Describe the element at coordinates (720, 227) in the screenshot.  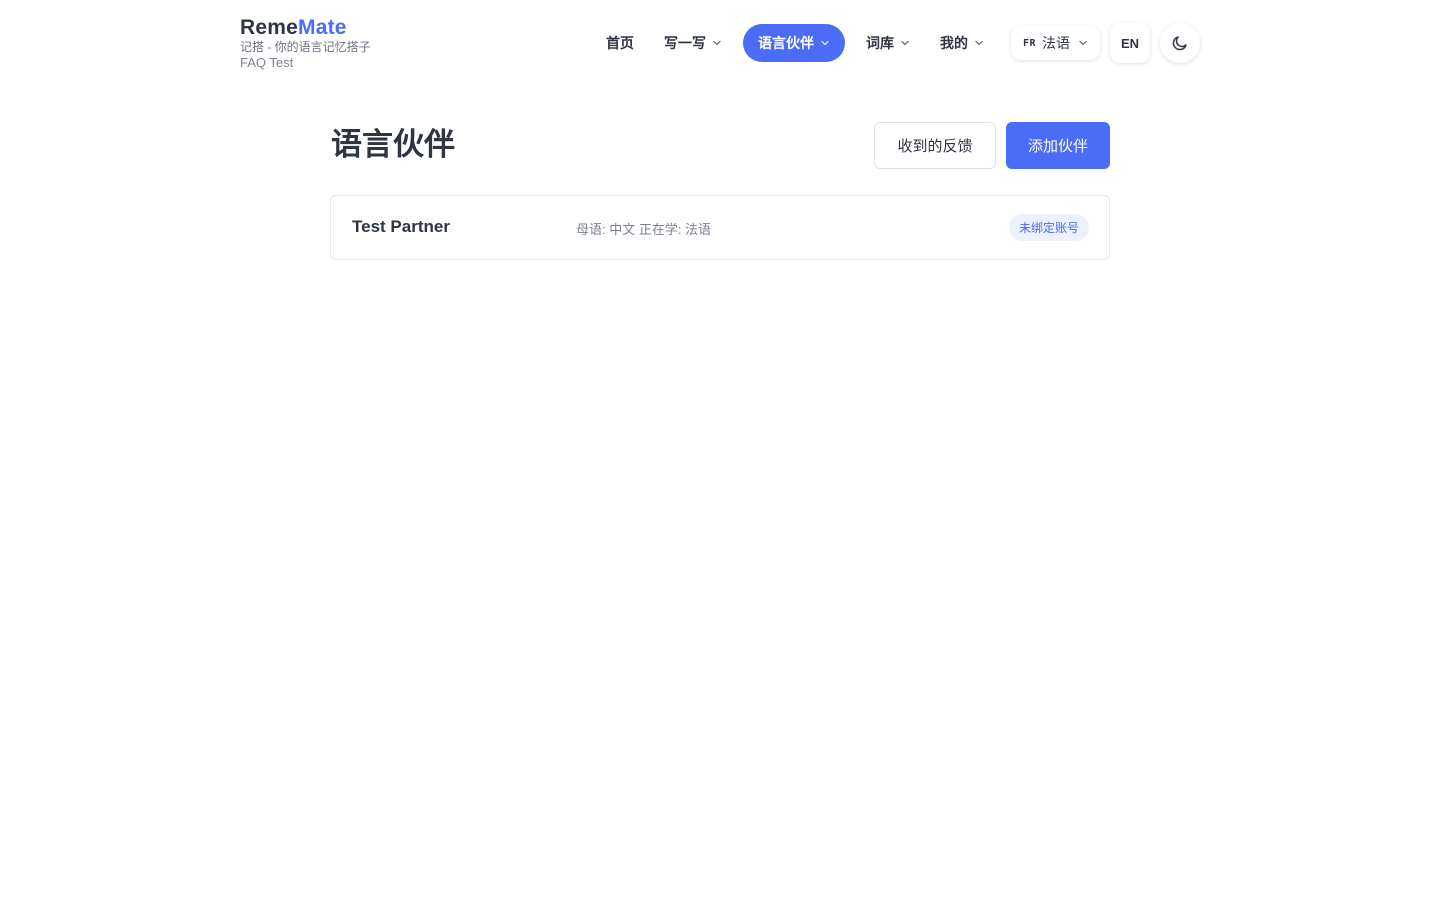
I see `partner-card: Test Partner 母语: 中文 正在学: 法语 未绑定账号` at that location.